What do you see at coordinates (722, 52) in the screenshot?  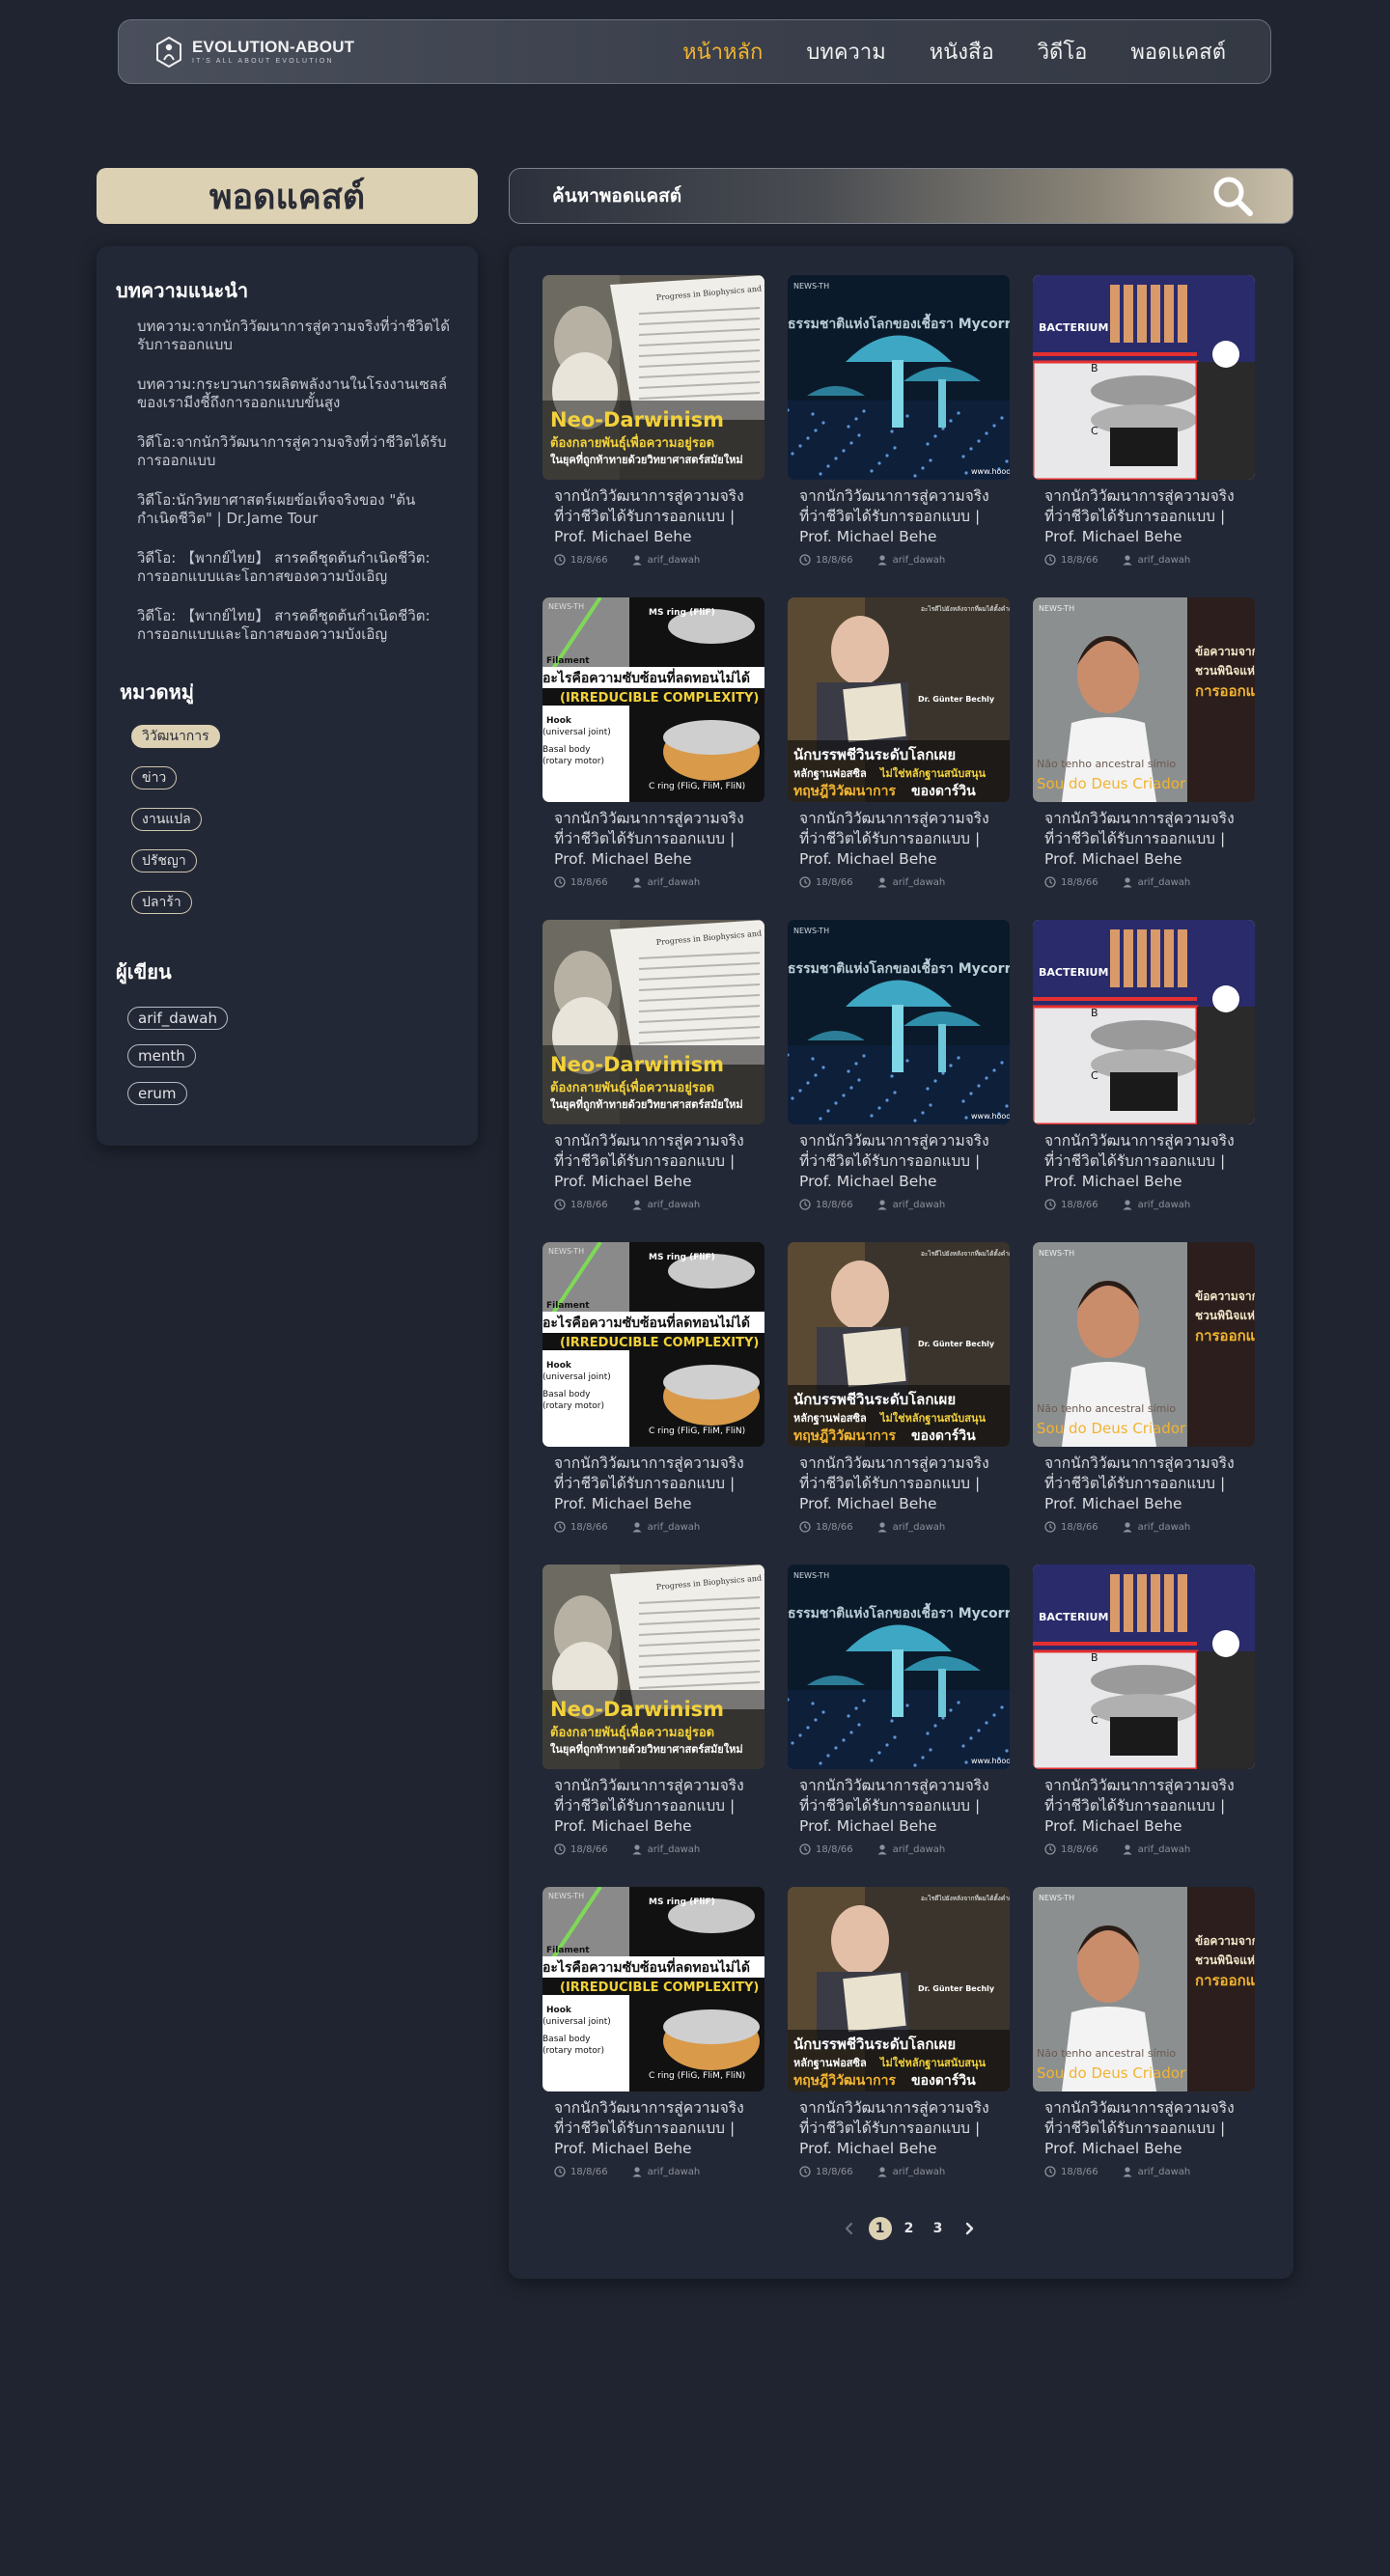 I see `nav-link-1: หน้าหลัก` at bounding box center [722, 52].